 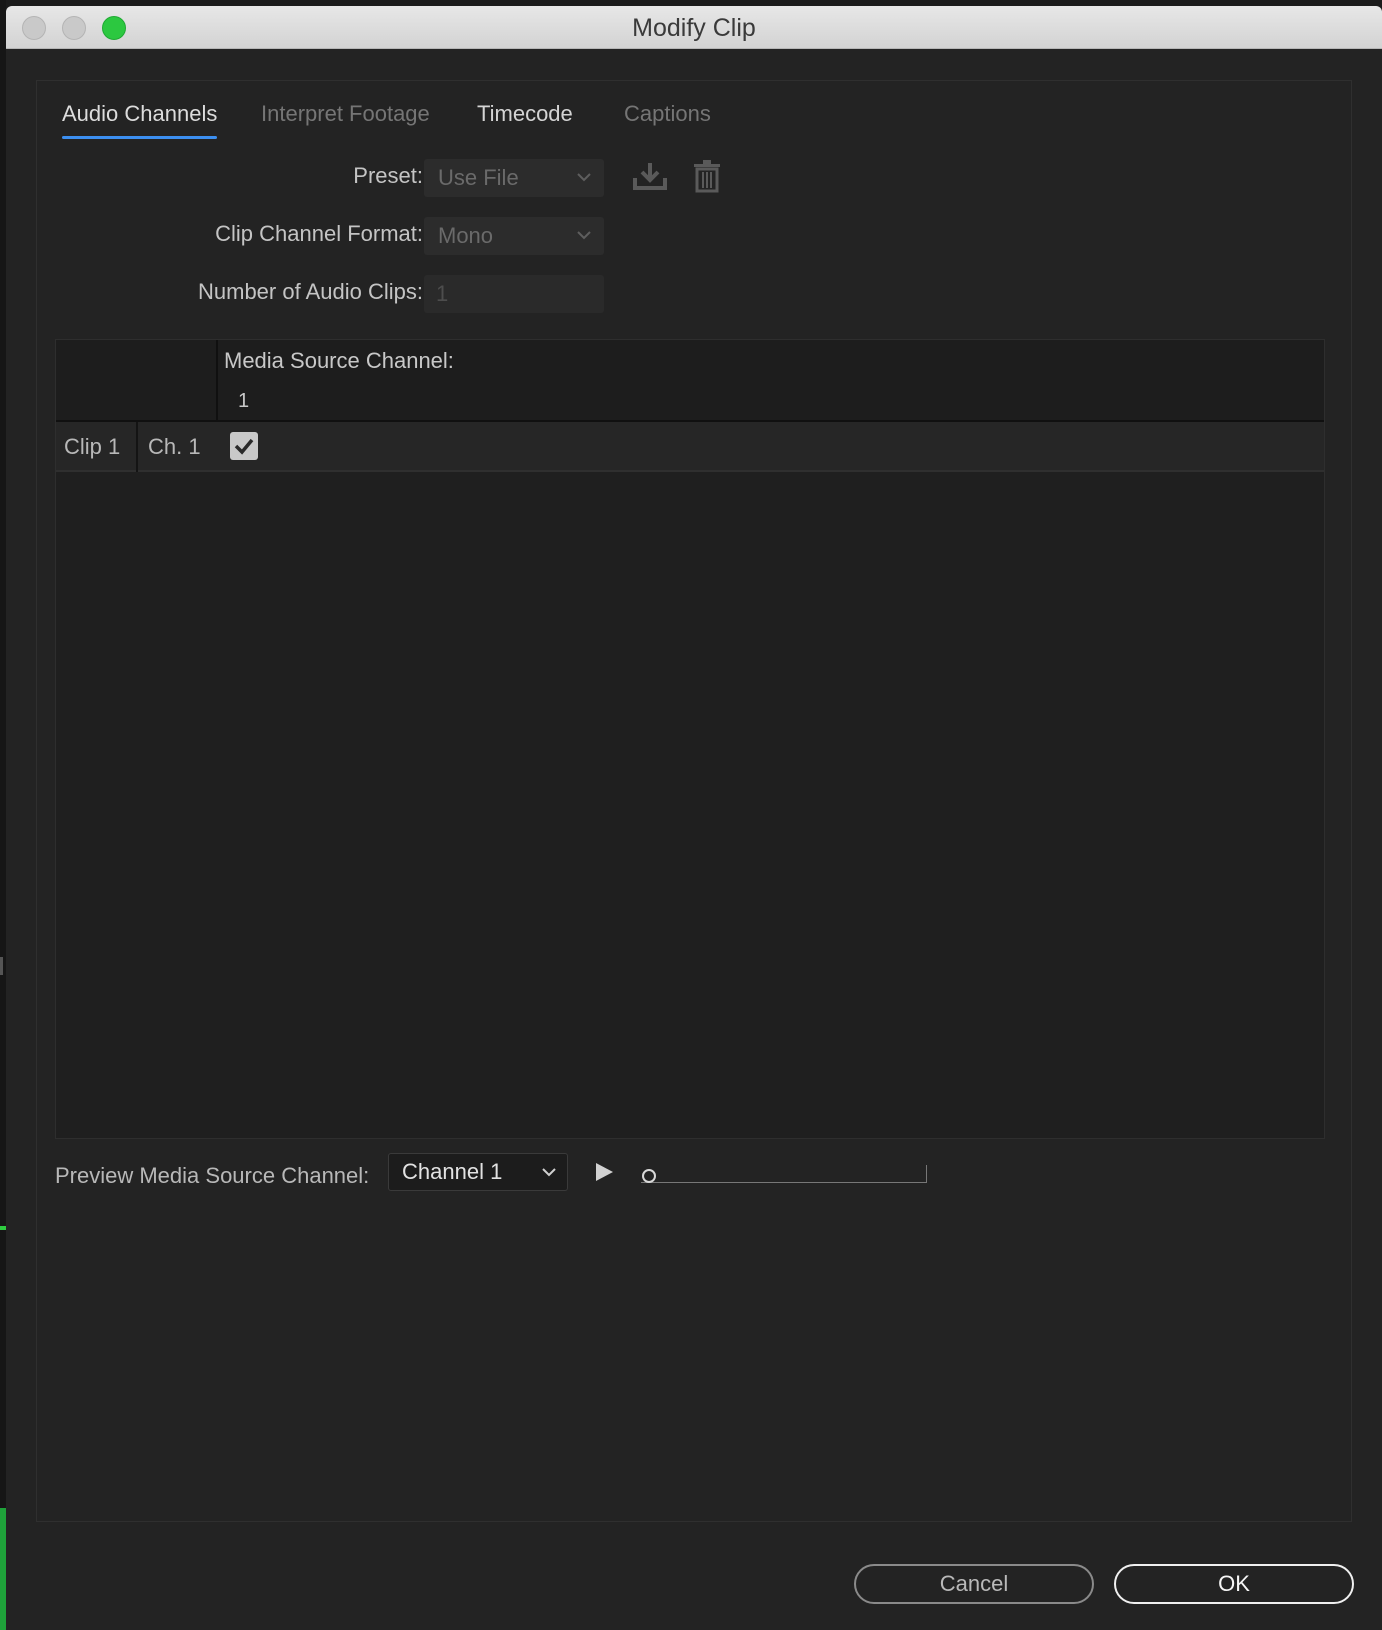 I want to click on channel-format-select: Mono, so click(x=514, y=236).